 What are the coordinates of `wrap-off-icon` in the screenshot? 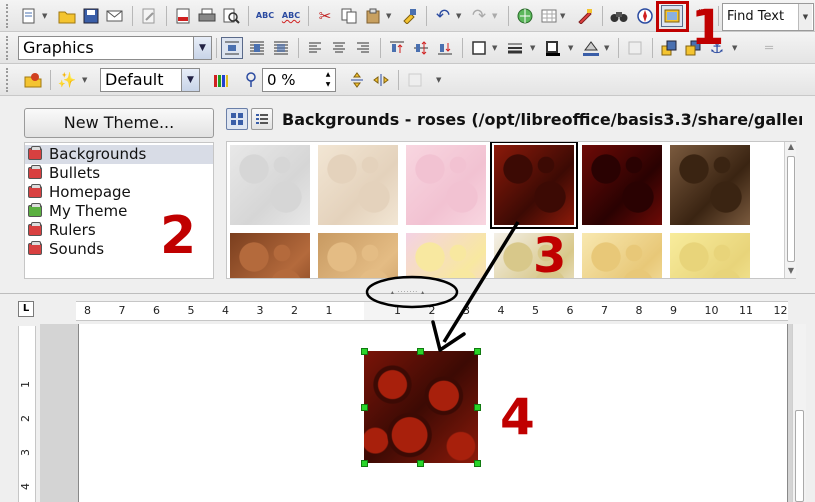 It's located at (232, 48).